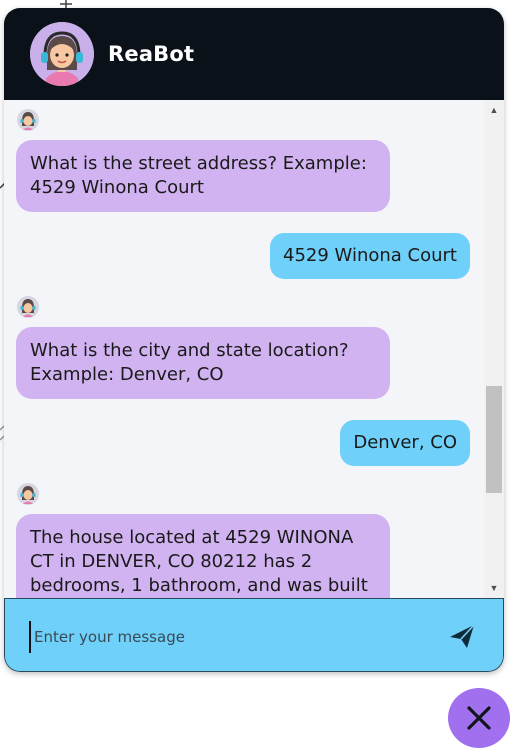 The height and width of the screenshot is (748, 516). I want to click on close-chat-button, so click(479, 718).